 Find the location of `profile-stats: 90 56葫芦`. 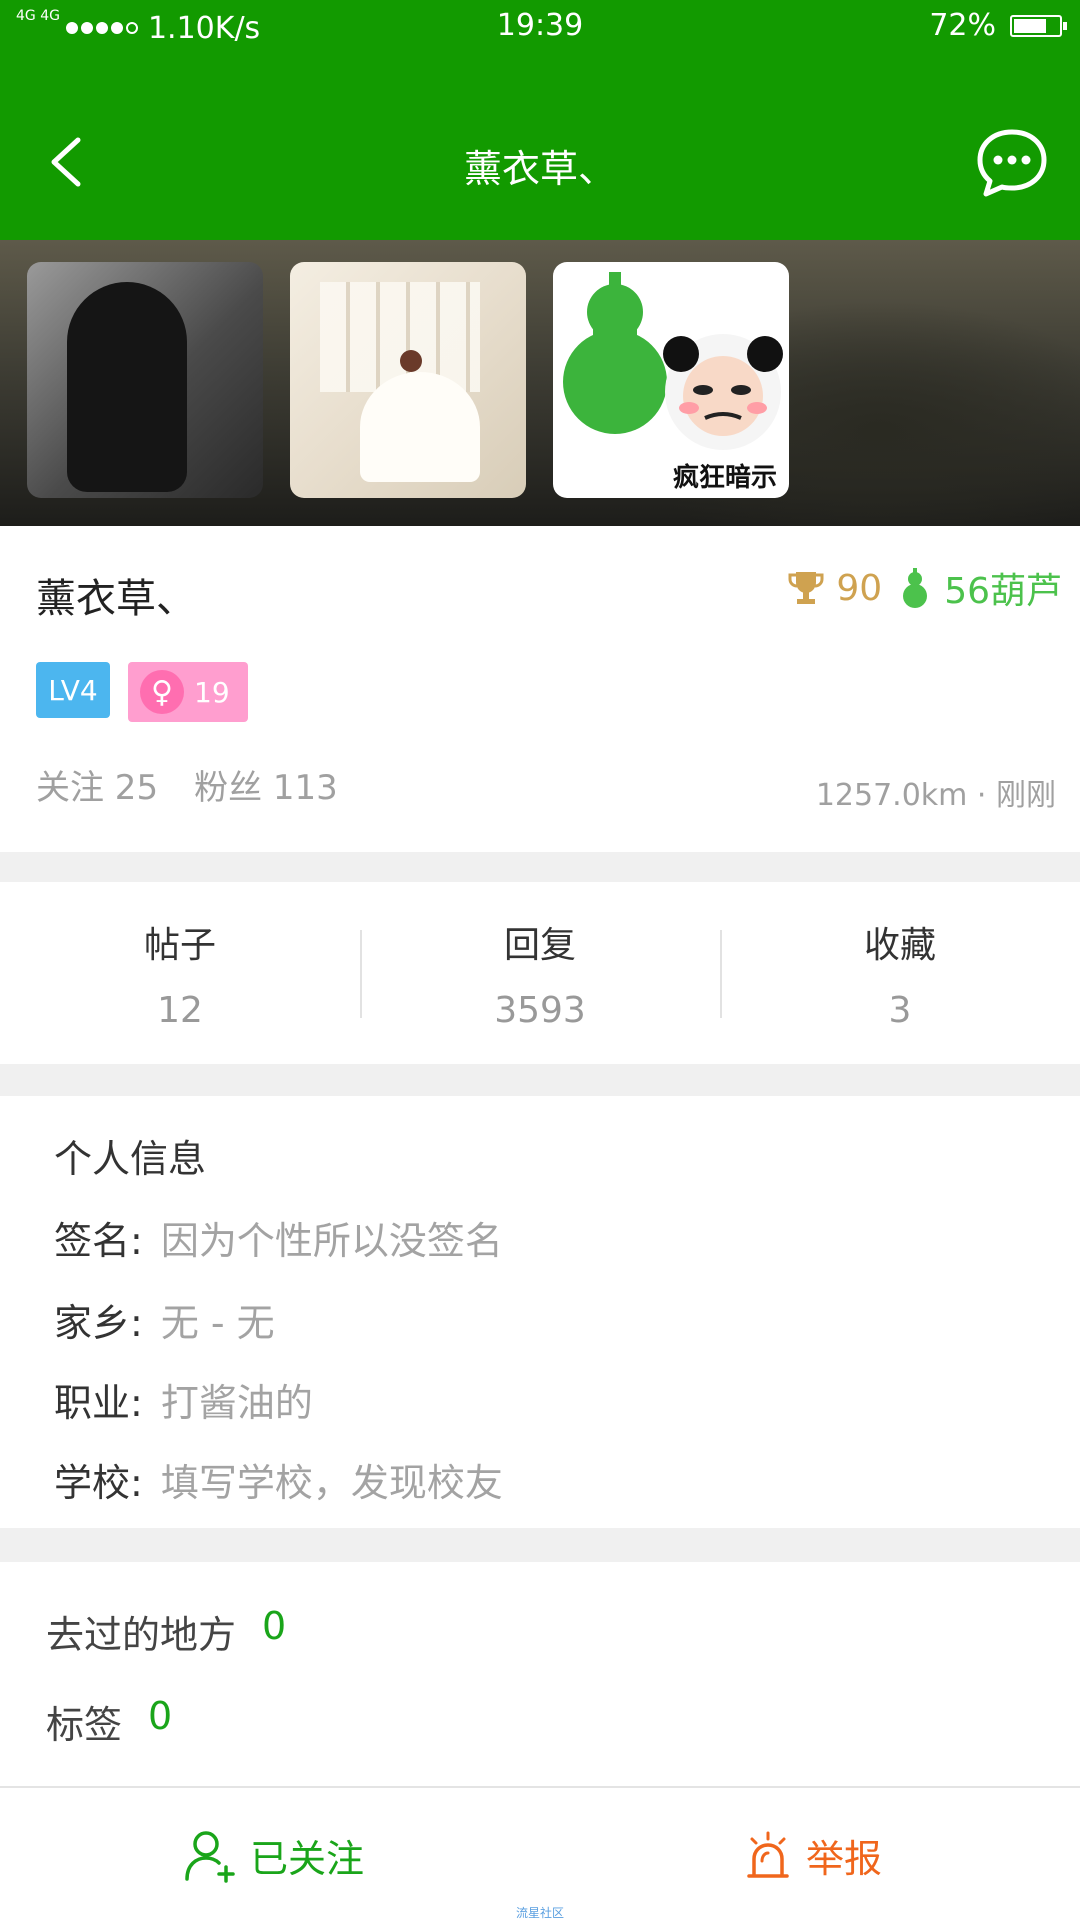

profile-stats: 90 56葫芦 is located at coordinates (924, 588).